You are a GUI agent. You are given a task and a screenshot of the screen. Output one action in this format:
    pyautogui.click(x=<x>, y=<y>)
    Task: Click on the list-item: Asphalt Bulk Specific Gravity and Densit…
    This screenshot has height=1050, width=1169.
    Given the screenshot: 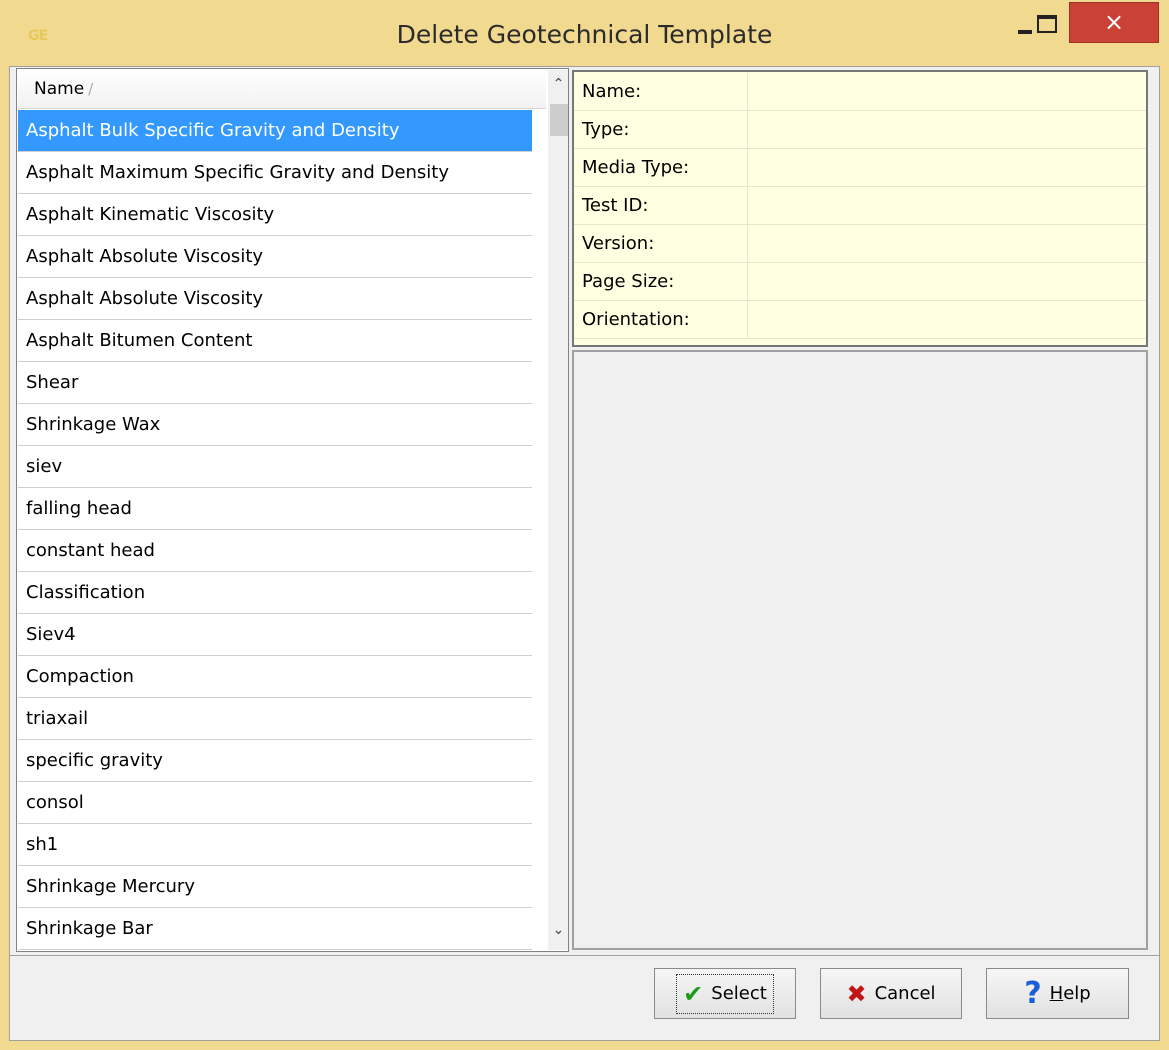 What is the action you would take?
    pyautogui.click(x=275, y=131)
    